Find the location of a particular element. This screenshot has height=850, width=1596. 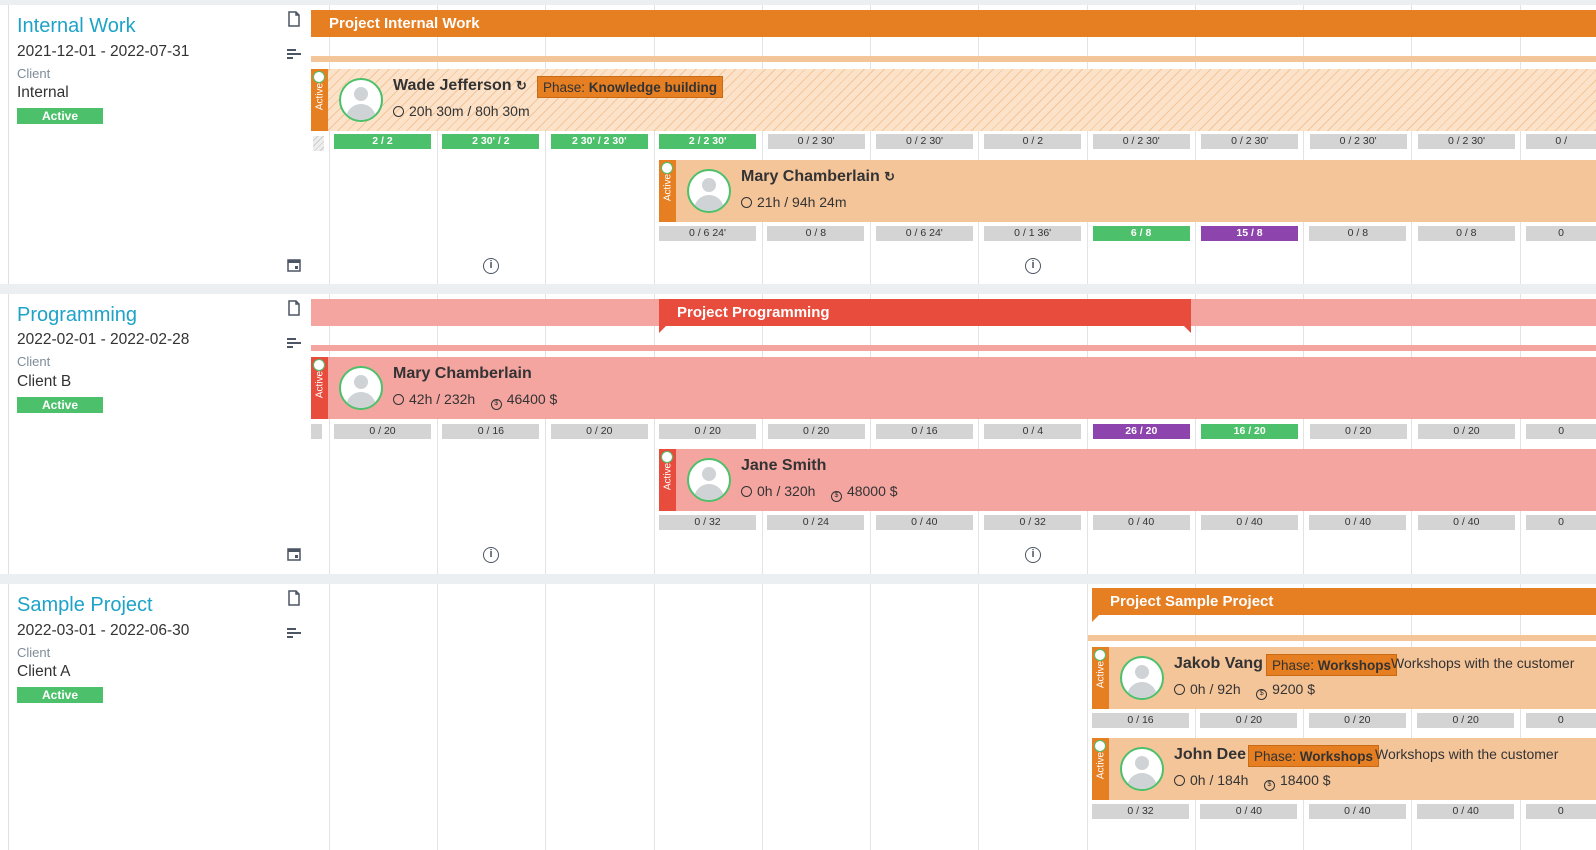

allocation-cell: 0 / 4 is located at coordinates (1033, 431).